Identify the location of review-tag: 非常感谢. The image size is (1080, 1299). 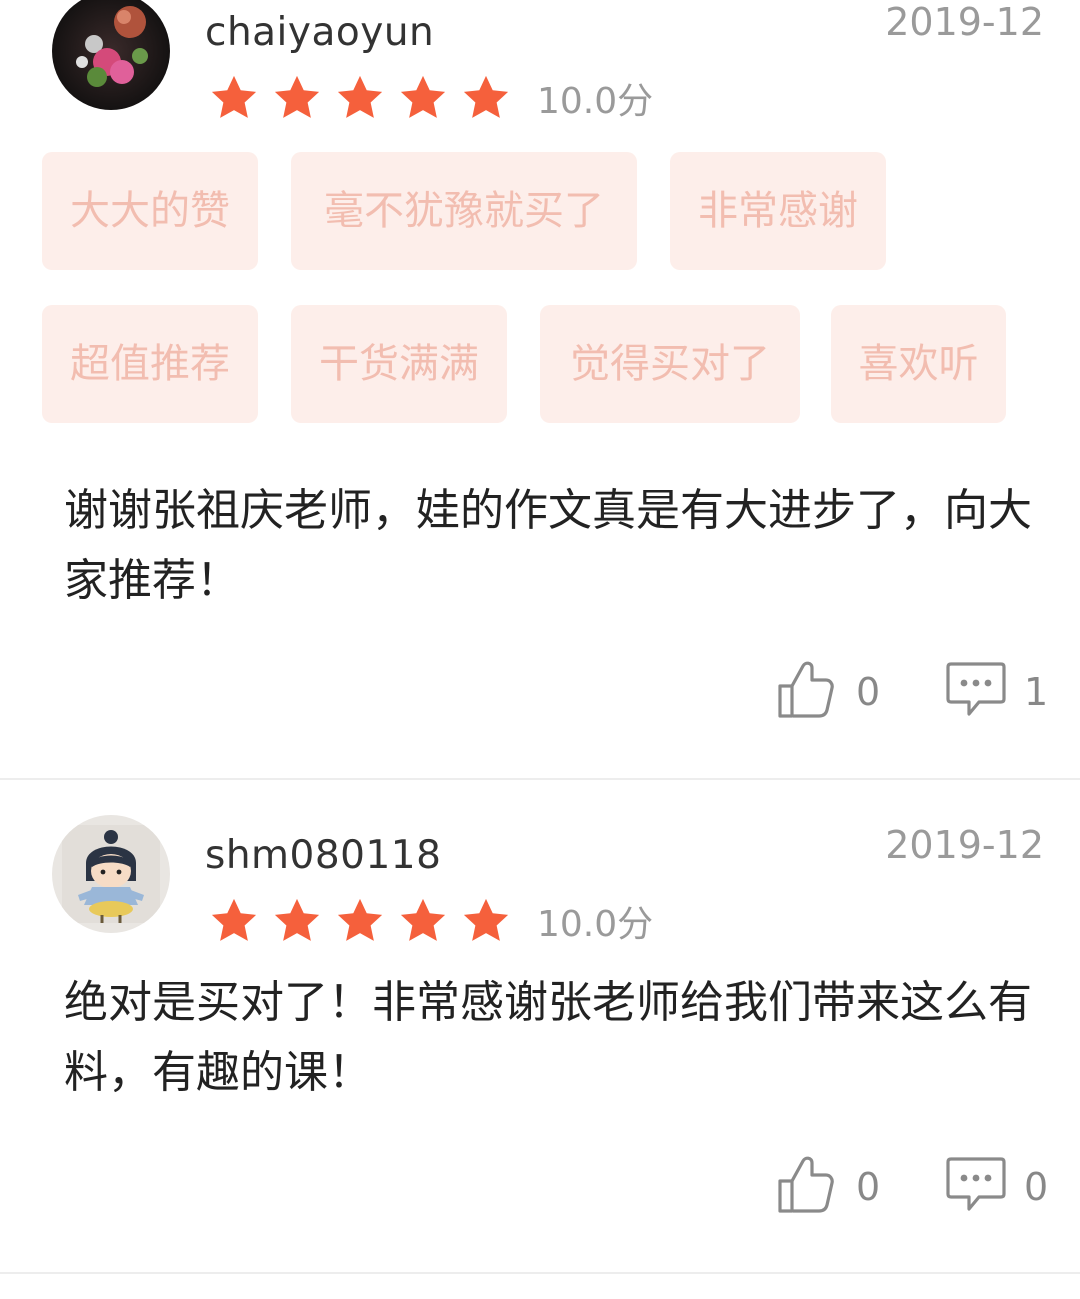
(778, 211).